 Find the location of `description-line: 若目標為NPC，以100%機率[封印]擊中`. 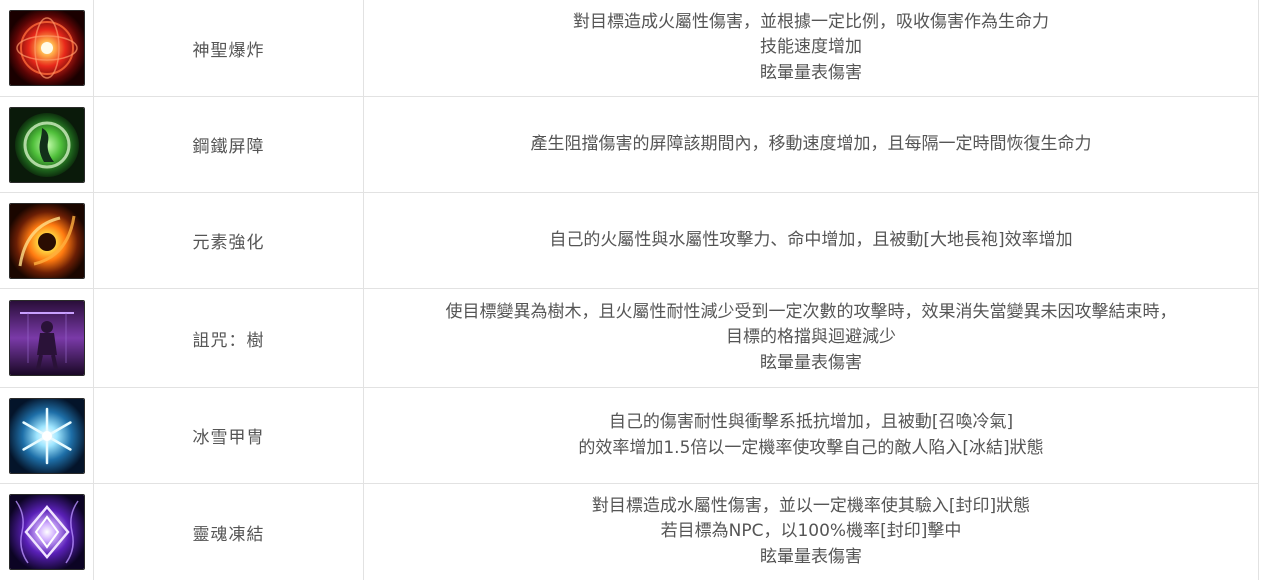

description-line: 若目標為NPC，以100%機率[封印]擊中 is located at coordinates (811, 531).